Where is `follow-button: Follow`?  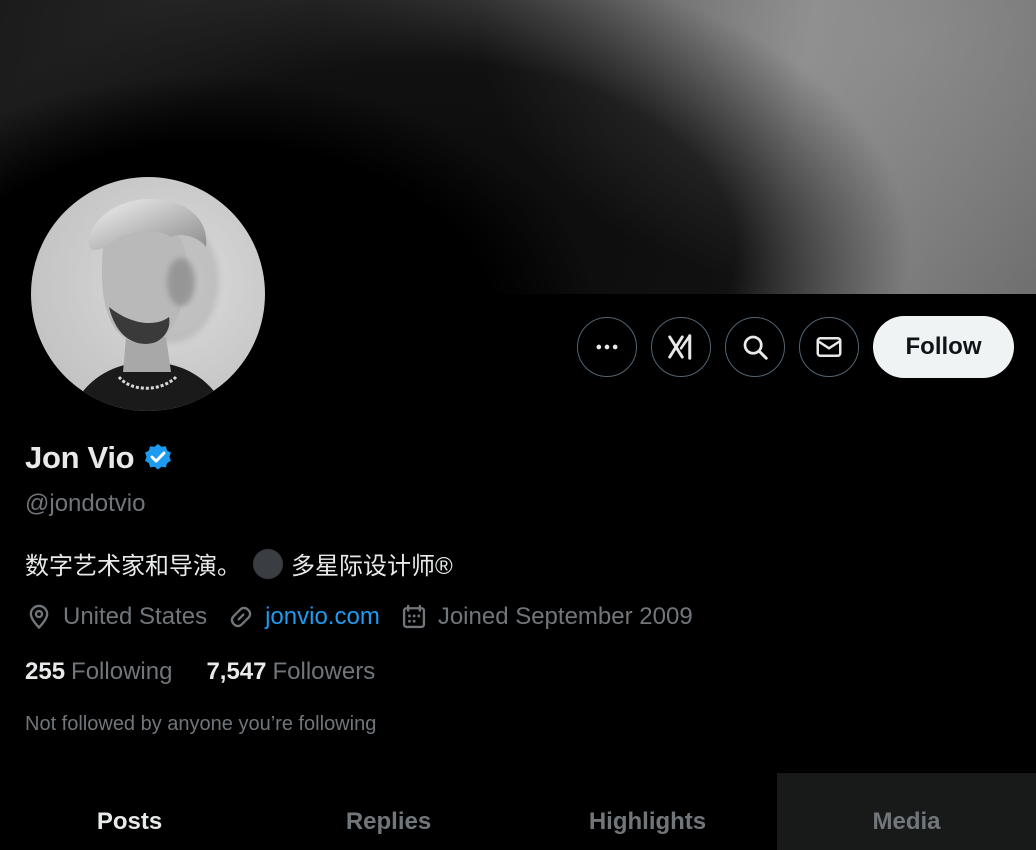 follow-button: Follow is located at coordinates (943, 347).